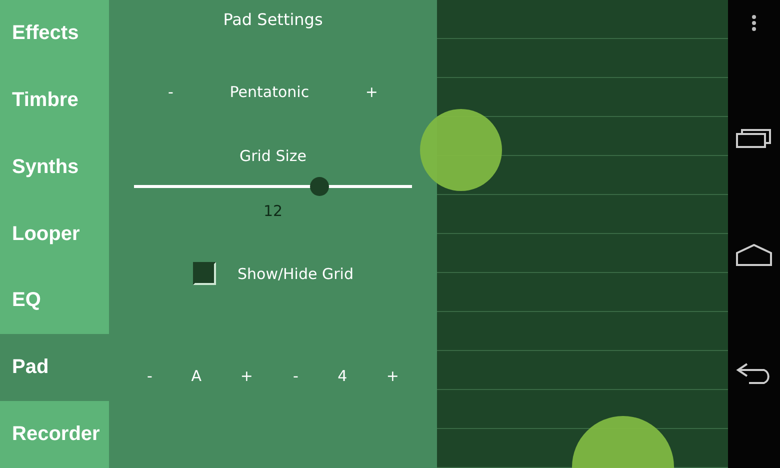  I want to click on value-text: Pentatonic, so click(270, 92).